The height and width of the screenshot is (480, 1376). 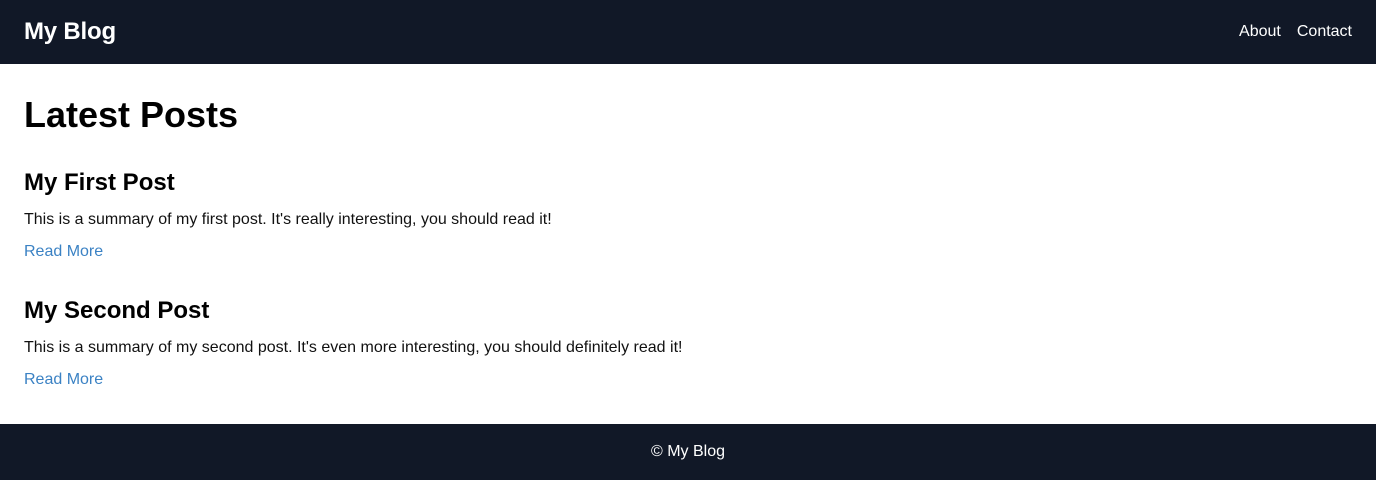 What do you see at coordinates (117, 310) in the screenshot?
I see `post-title: My Second Post` at bounding box center [117, 310].